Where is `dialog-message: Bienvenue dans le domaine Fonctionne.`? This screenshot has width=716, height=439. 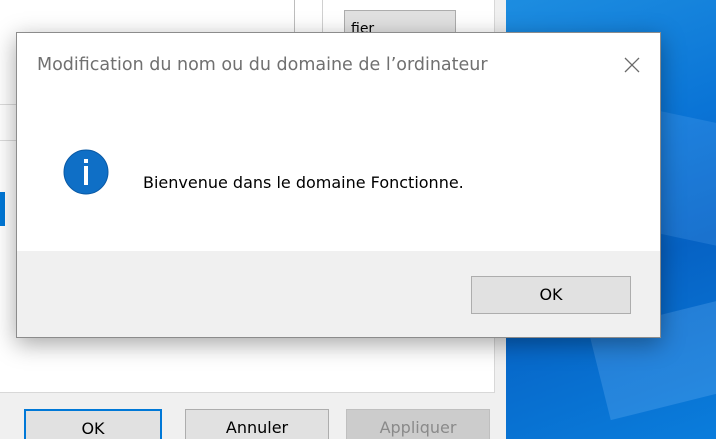 dialog-message: Bienvenue dans le domaine Fonctionne. is located at coordinates (303, 182).